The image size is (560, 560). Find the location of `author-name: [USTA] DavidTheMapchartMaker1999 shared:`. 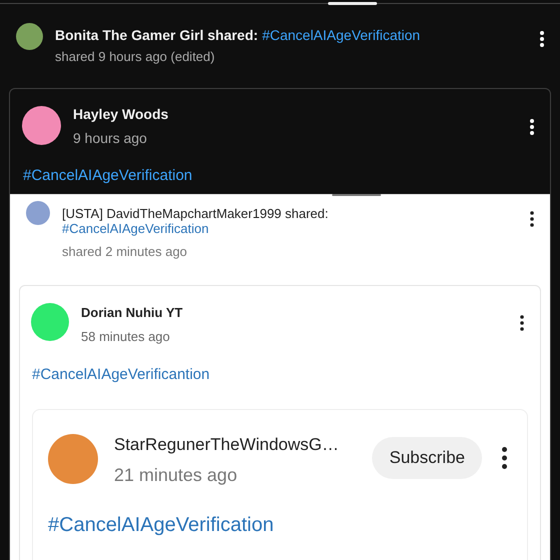

author-name: [USTA] DavidTheMapchartMaker1999 shared: is located at coordinates (195, 213).